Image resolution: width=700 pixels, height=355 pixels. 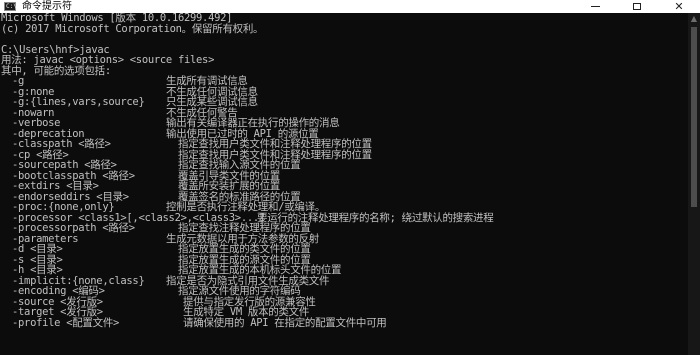 I want to click on option-flag: -extdirs <目录>, so click(x=55, y=186).